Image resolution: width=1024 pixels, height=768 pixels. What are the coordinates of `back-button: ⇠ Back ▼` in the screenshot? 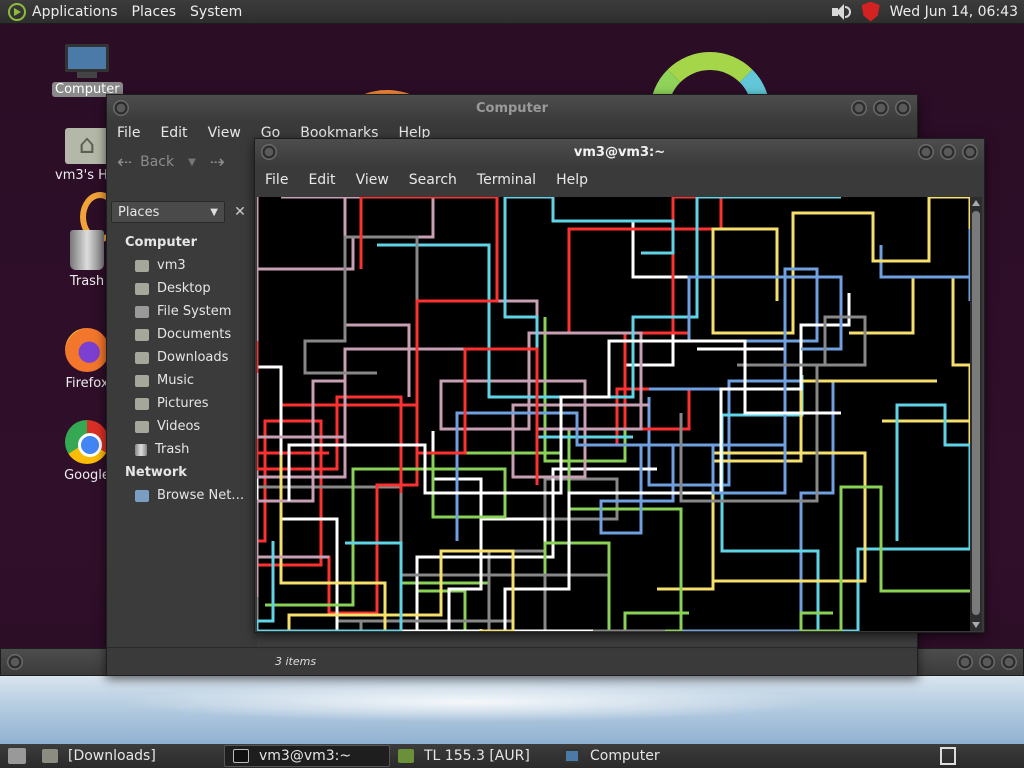 It's located at (156, 162).